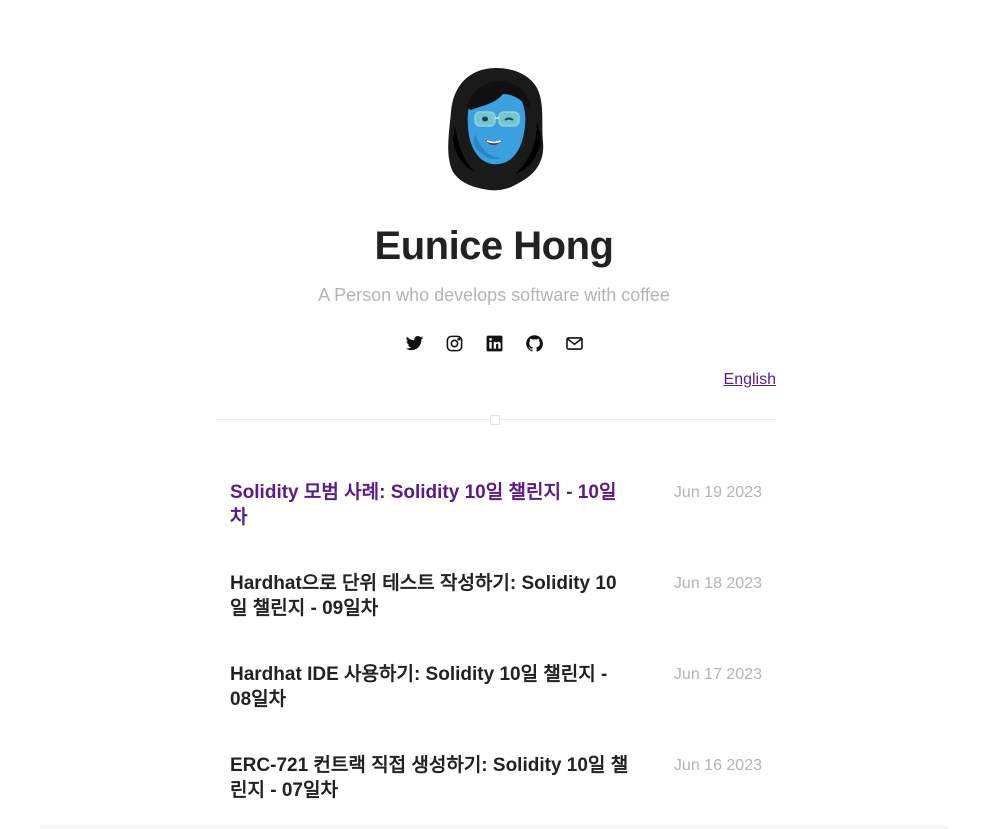 Image resolution: width=988 pixels, height=829 pixels. What do you see at coordinates (494, 827) in the screenshot?
I see `footer-edge` at bounding box center [494, 827].